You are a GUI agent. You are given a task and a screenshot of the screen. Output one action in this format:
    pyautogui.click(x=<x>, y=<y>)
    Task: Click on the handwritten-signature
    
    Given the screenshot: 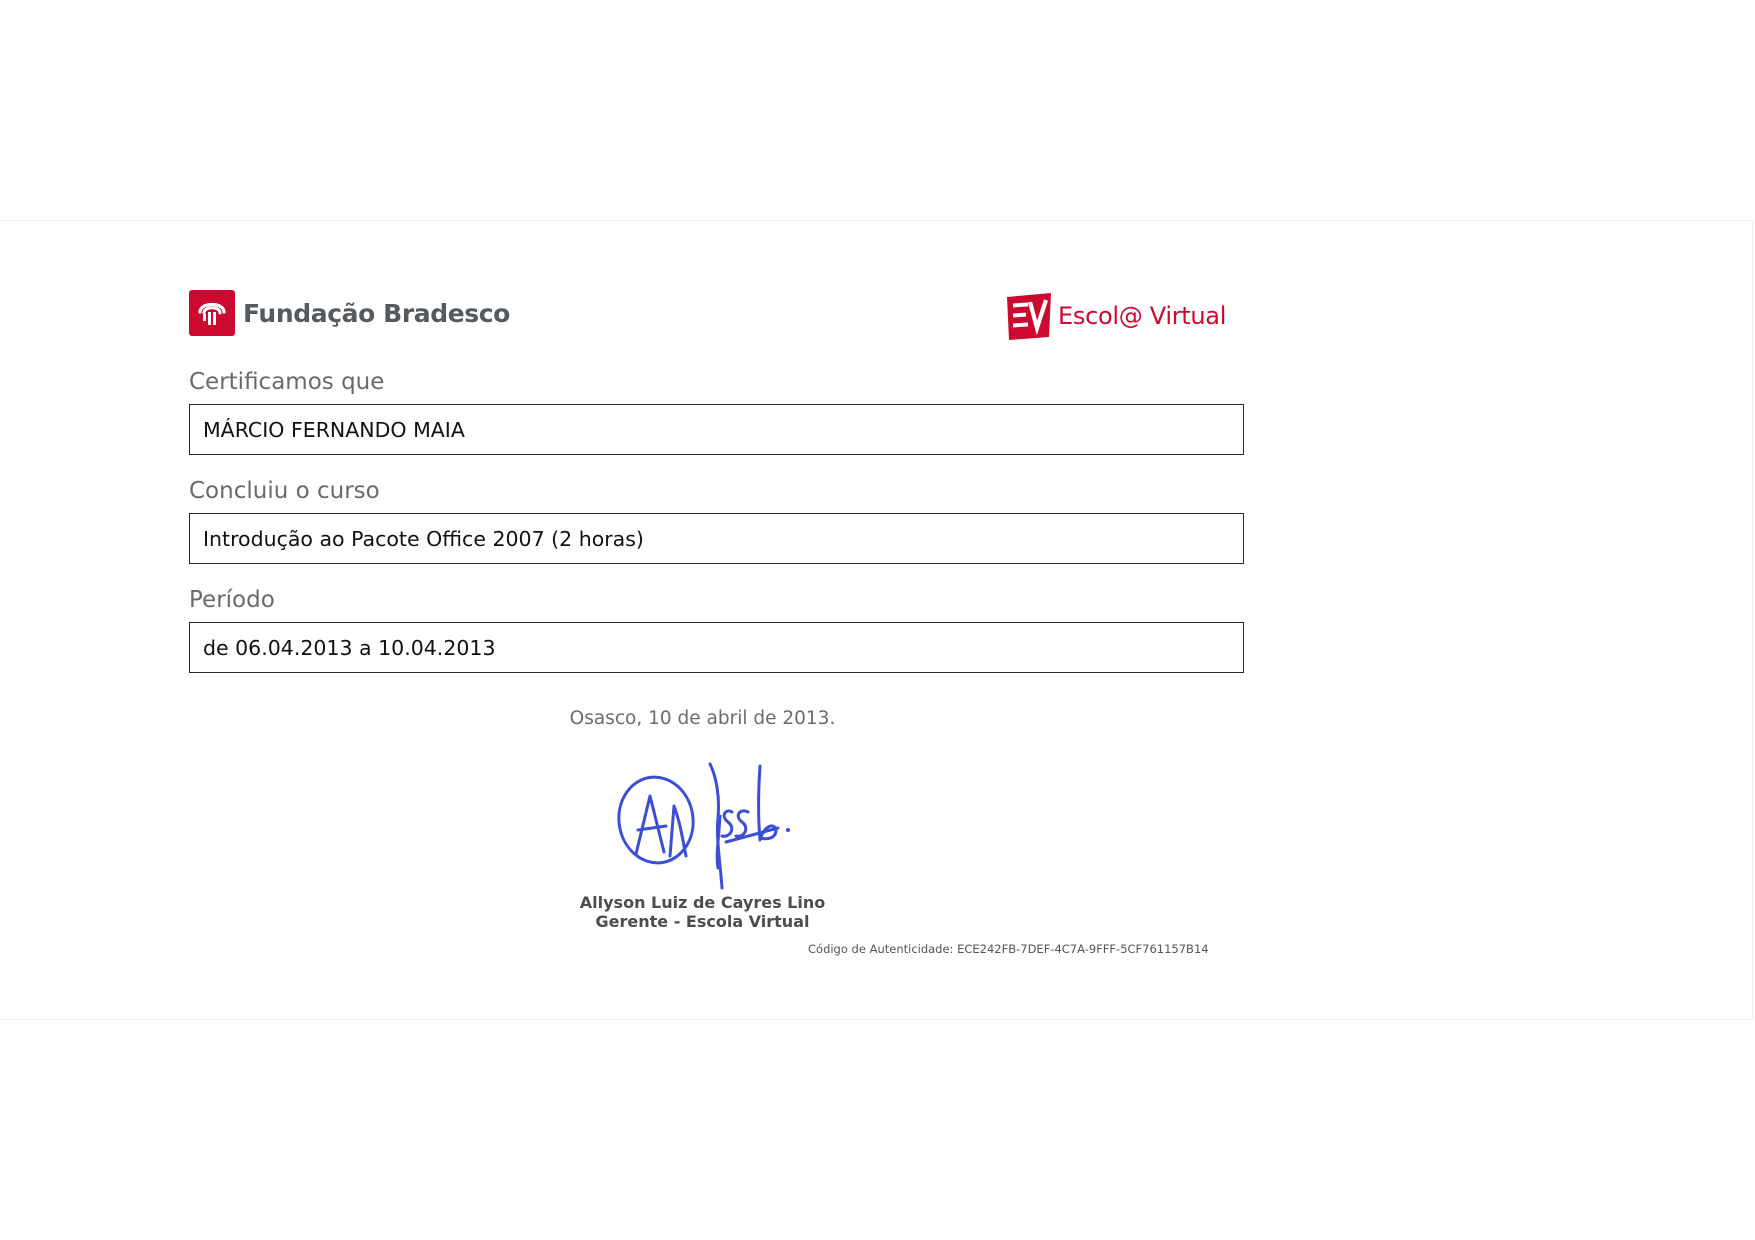 What is the action you would take?
    pyautogui.click(x=708, y=828)
    